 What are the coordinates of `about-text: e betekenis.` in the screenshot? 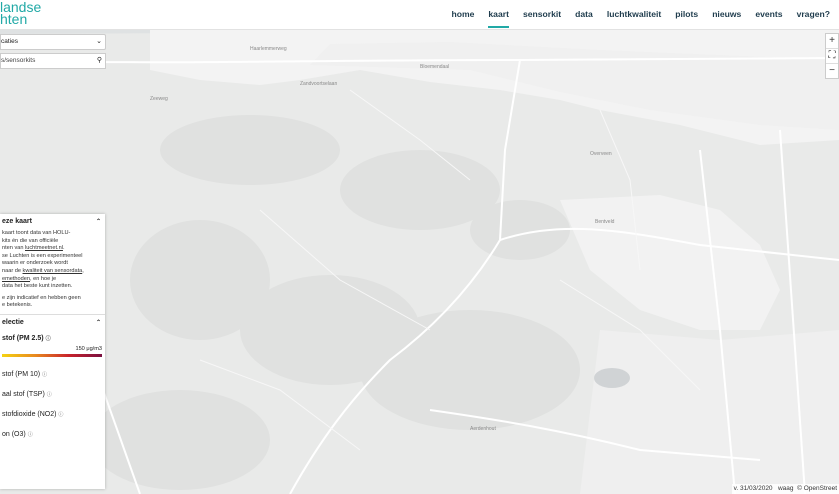 It's located at (17, 305).